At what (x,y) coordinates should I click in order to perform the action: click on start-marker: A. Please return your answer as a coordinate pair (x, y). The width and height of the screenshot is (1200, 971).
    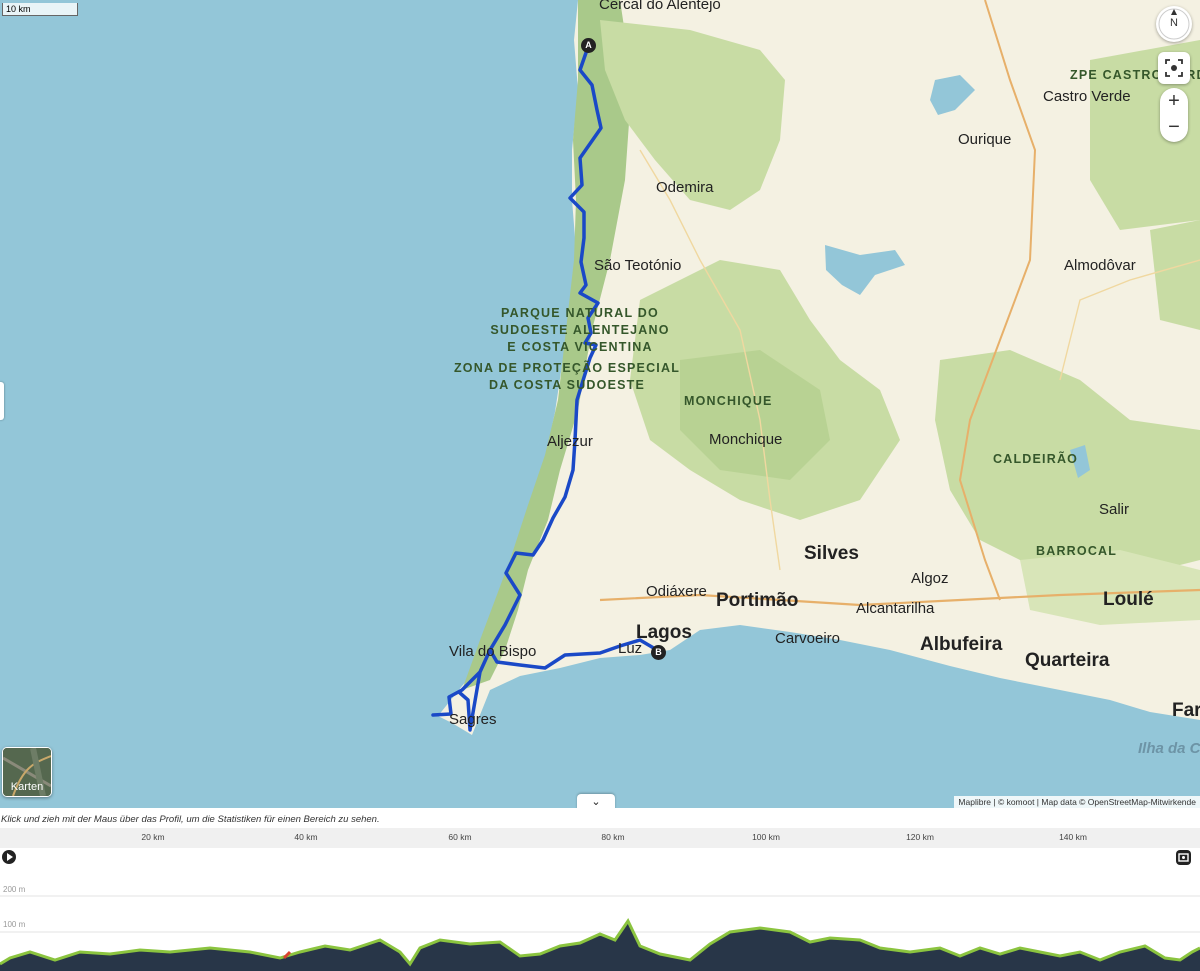
    Looking at the image, I should click on (588, 45).